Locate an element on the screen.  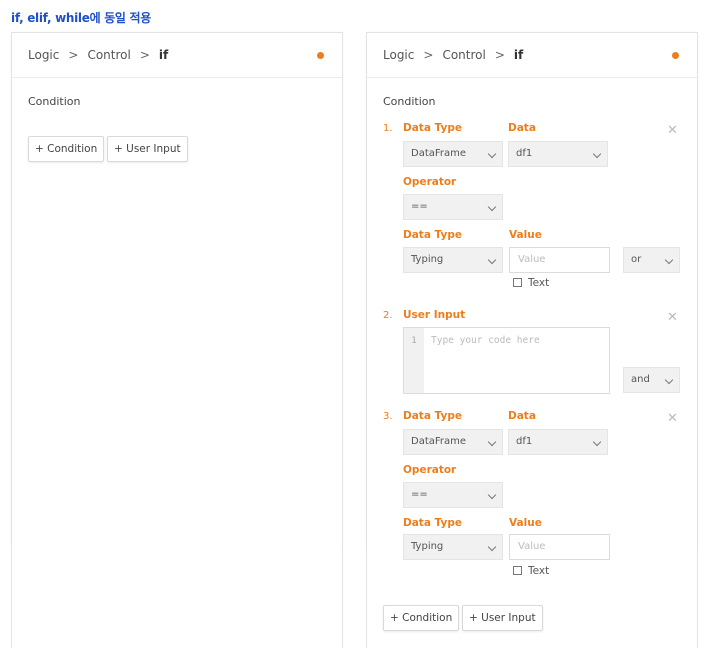
left-panel-continuation is located at coordinates (177, 597).